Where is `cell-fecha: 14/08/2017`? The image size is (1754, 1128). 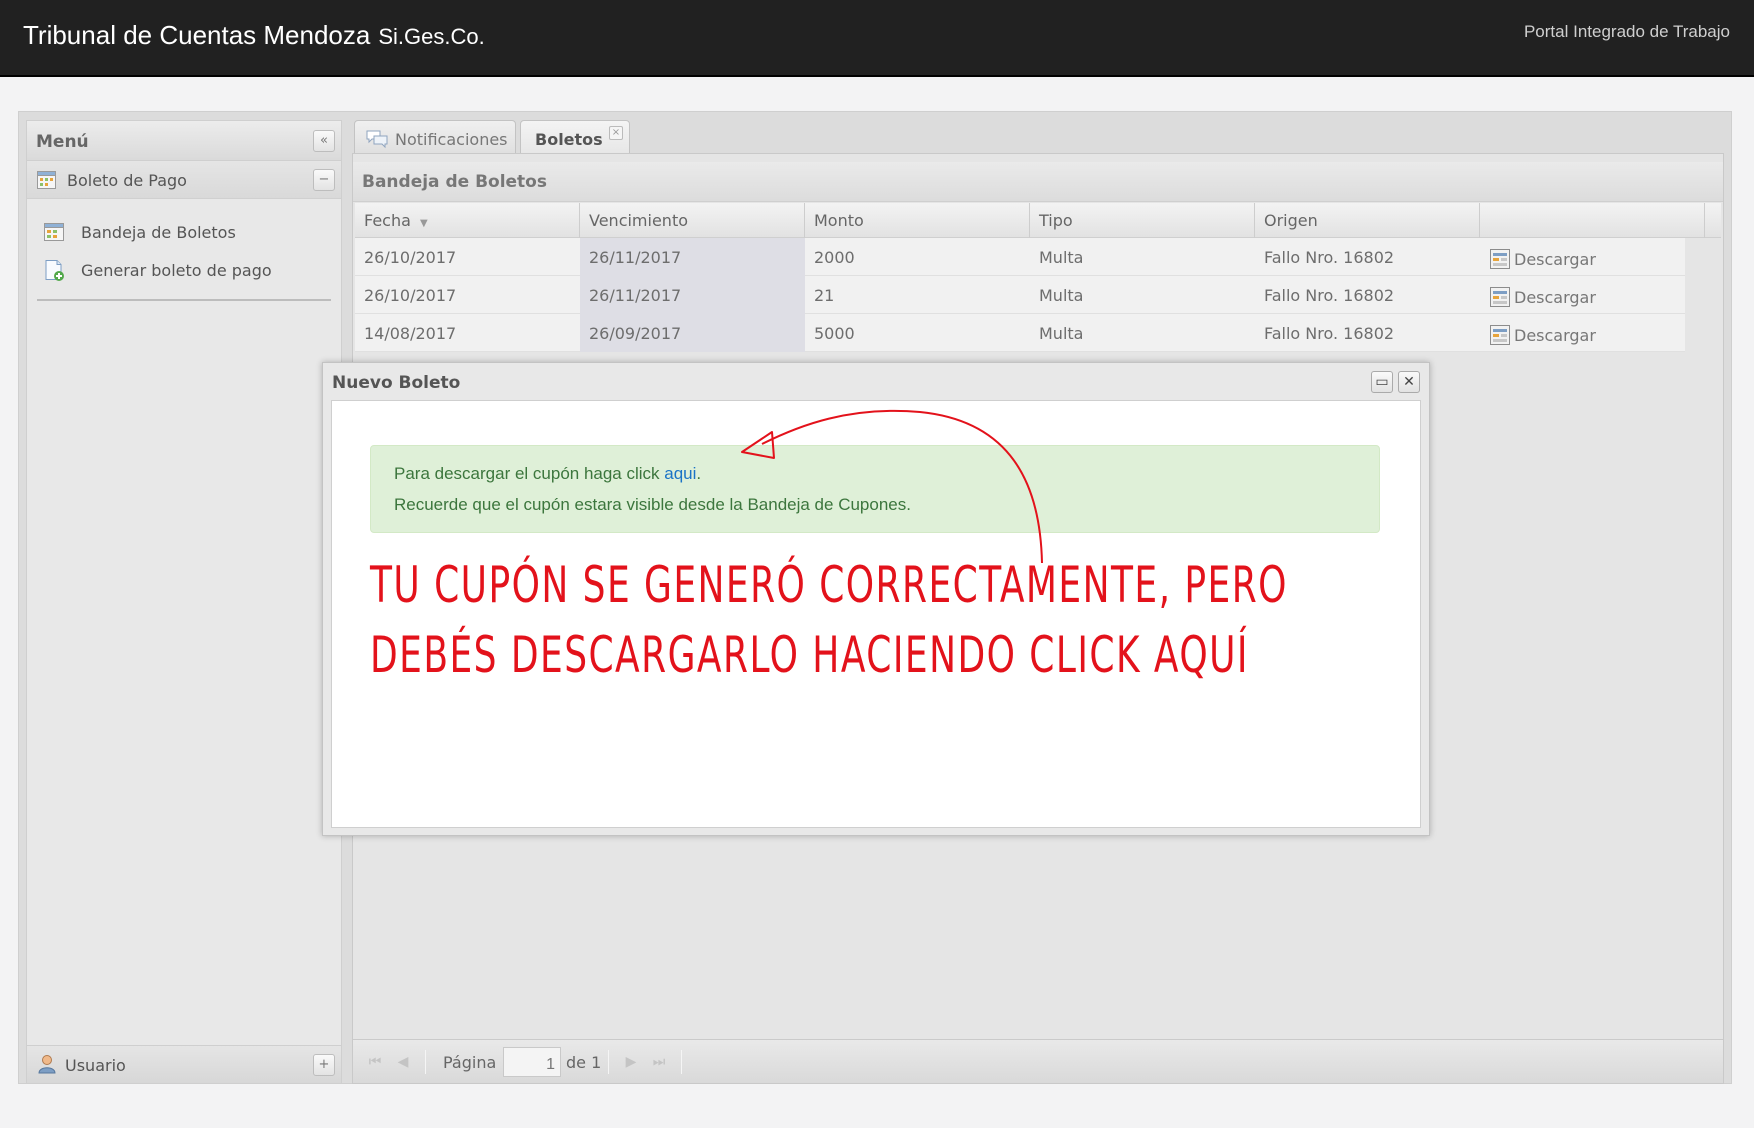
cell-fecha: 14/08/2017 is located at coordinates (410, 333).